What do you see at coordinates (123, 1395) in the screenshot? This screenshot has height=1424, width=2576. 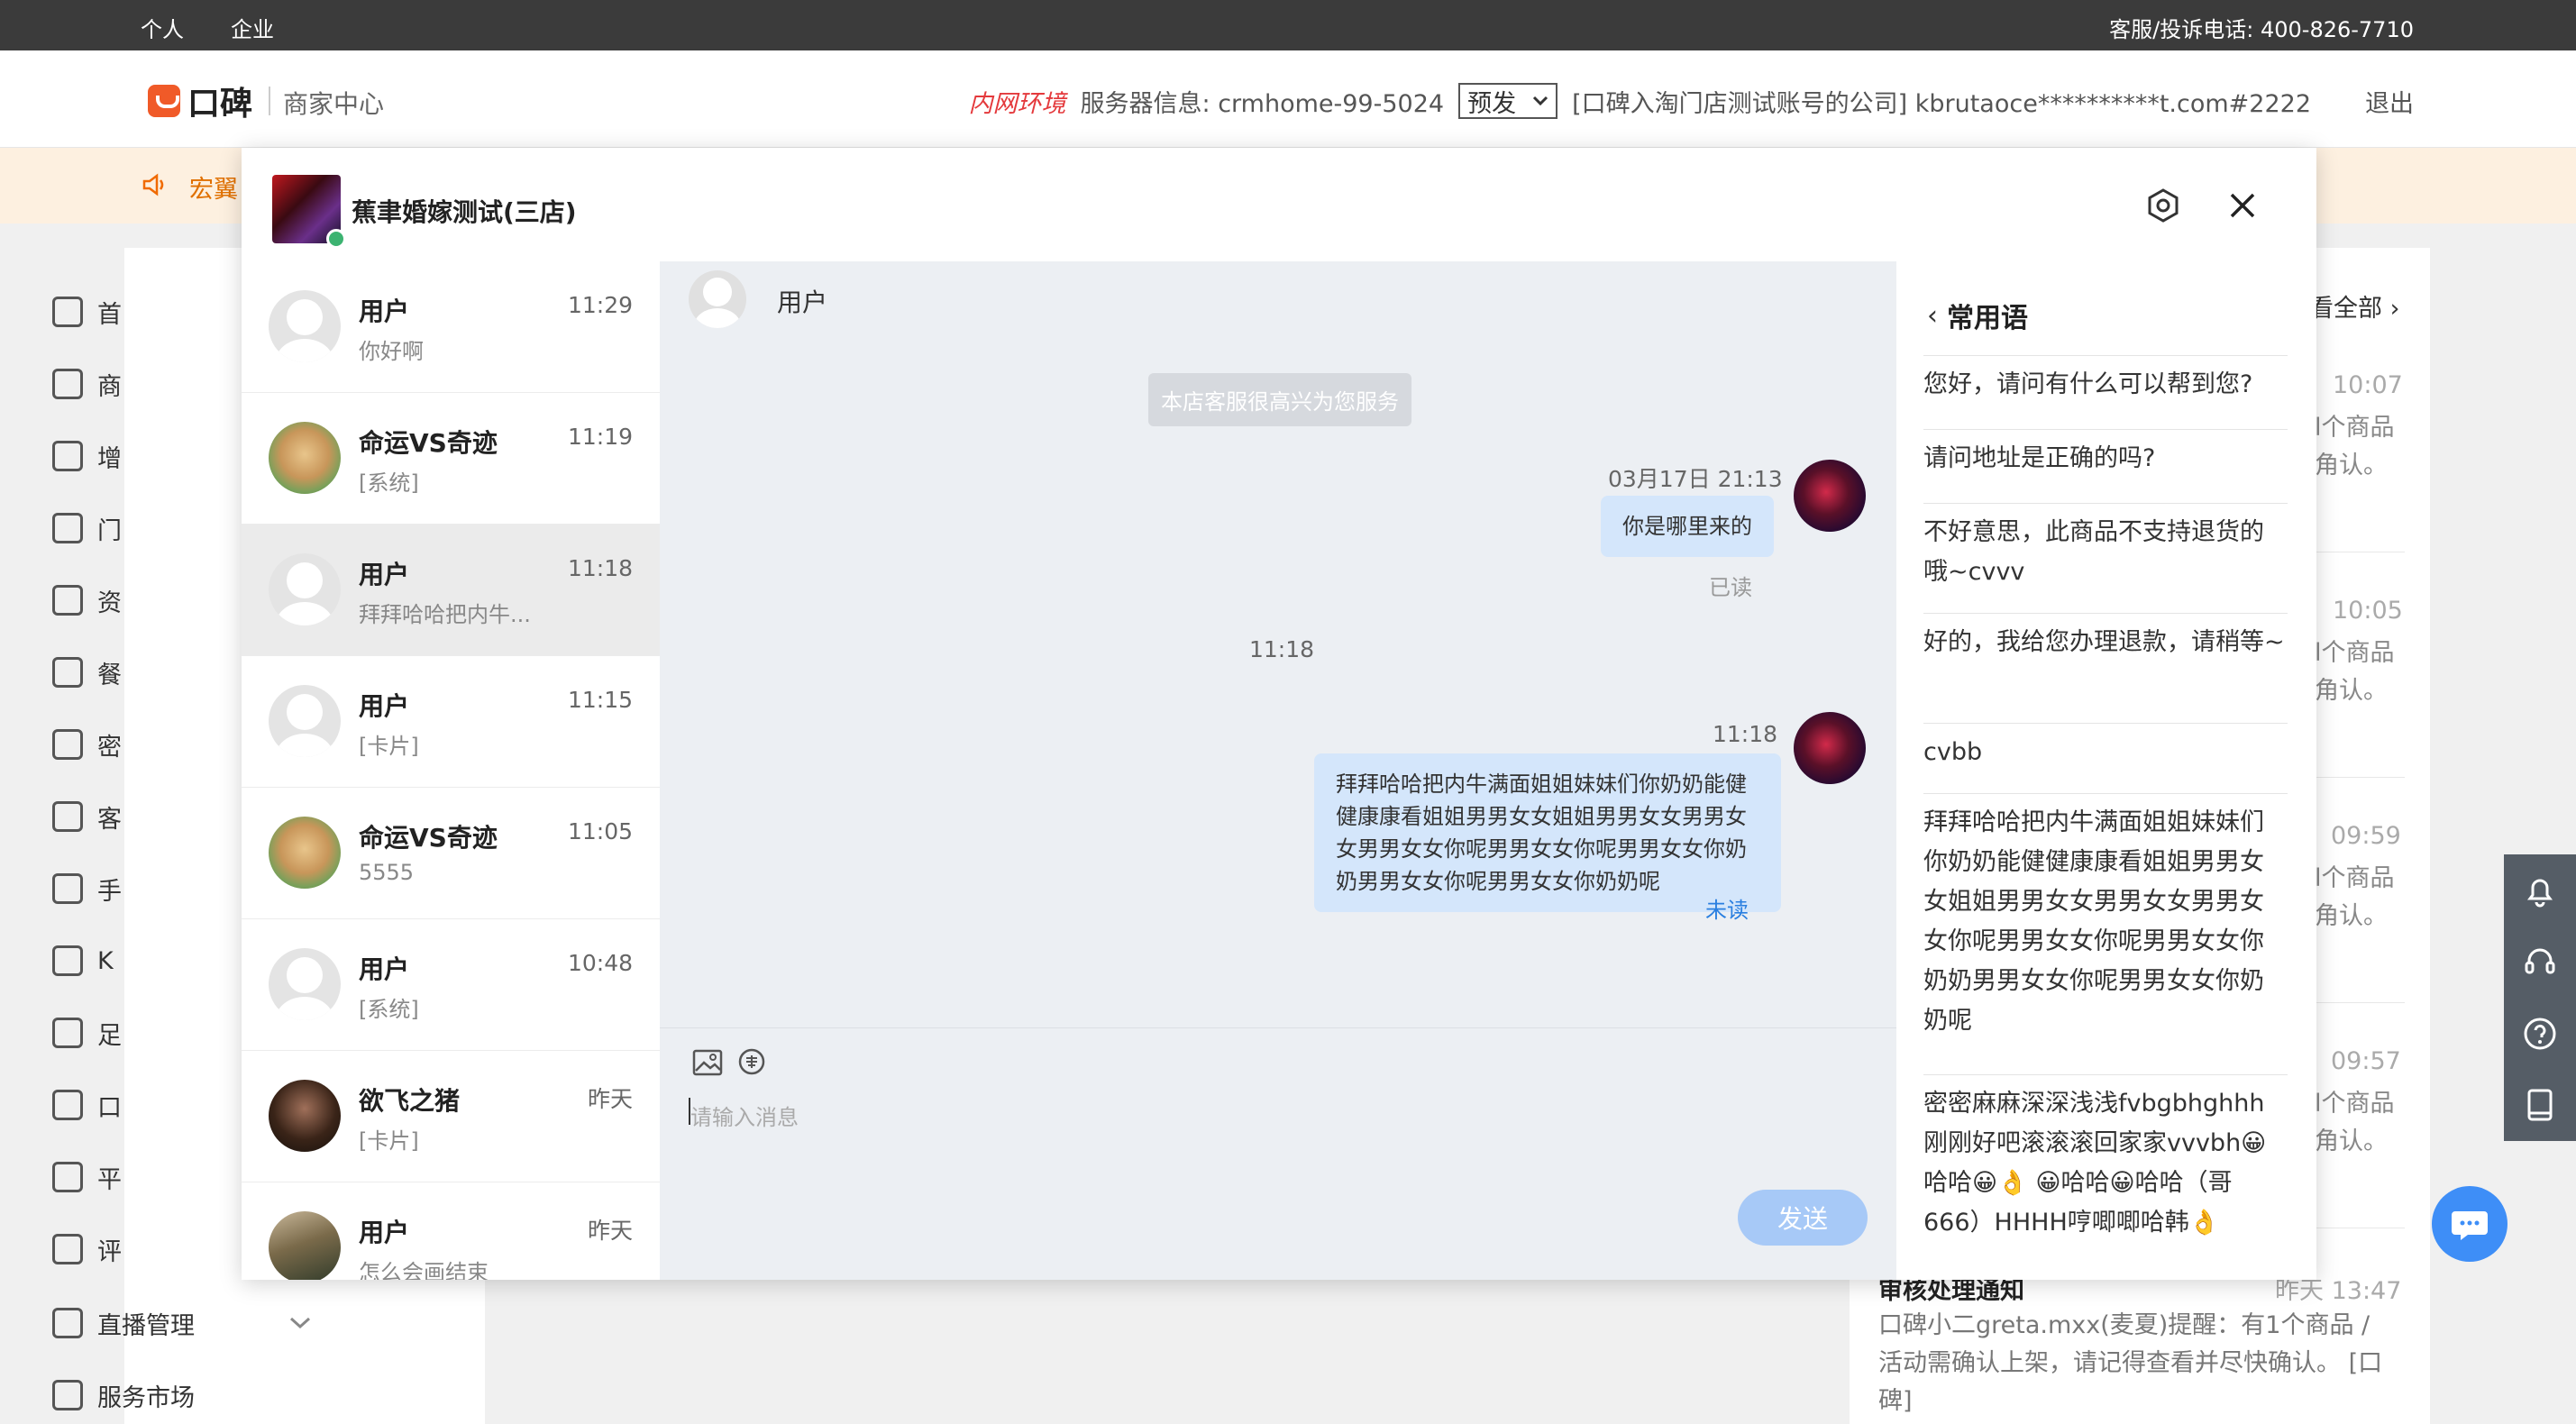 I see `menu-item-market: 服务市场` at bounding box center [123, 1395].